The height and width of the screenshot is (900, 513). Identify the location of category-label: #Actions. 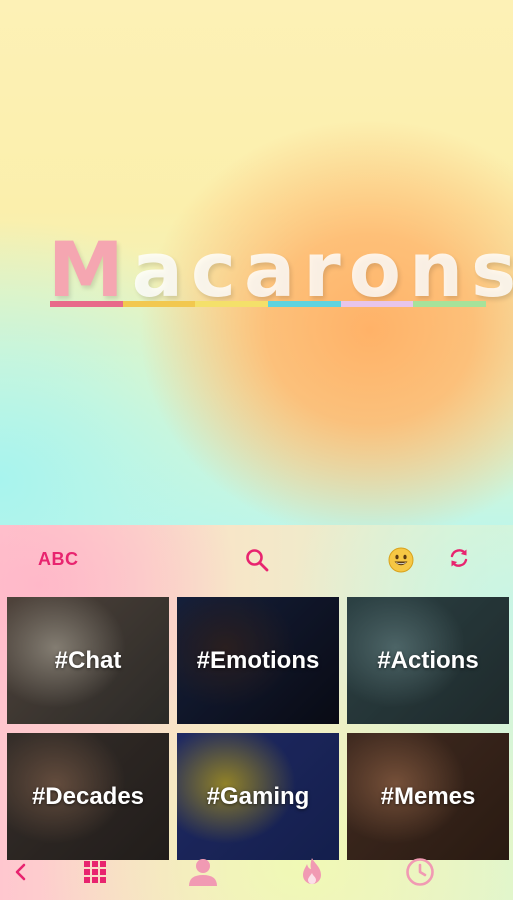
(428, 660).